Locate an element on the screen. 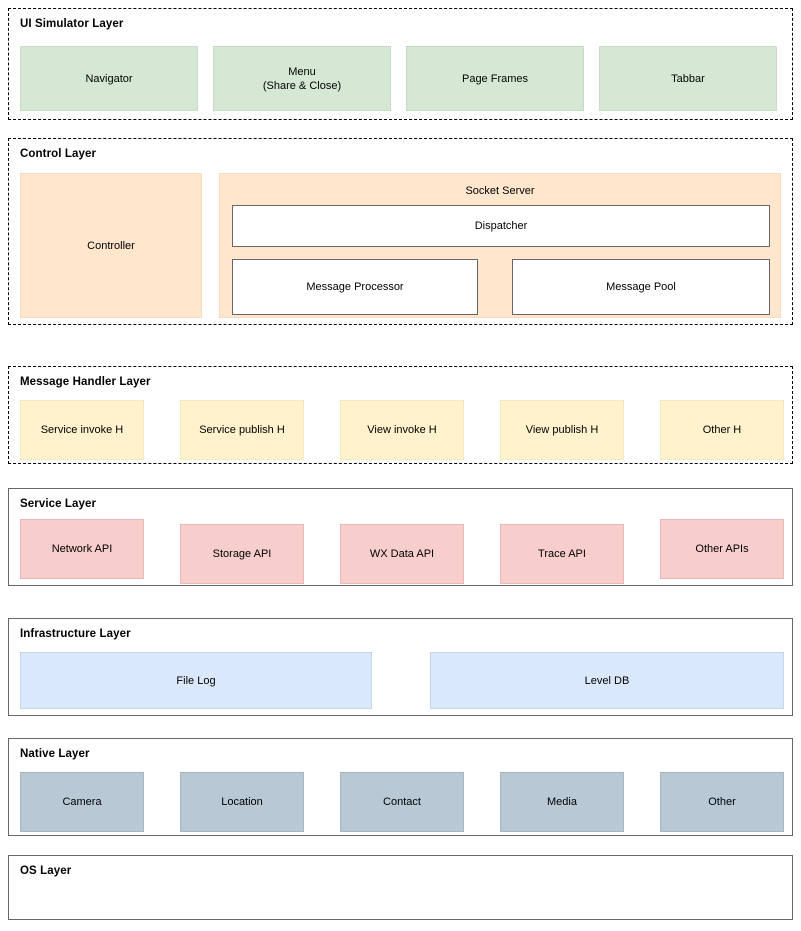  node-label-controller: Controller is located at coordinates (111, 245).